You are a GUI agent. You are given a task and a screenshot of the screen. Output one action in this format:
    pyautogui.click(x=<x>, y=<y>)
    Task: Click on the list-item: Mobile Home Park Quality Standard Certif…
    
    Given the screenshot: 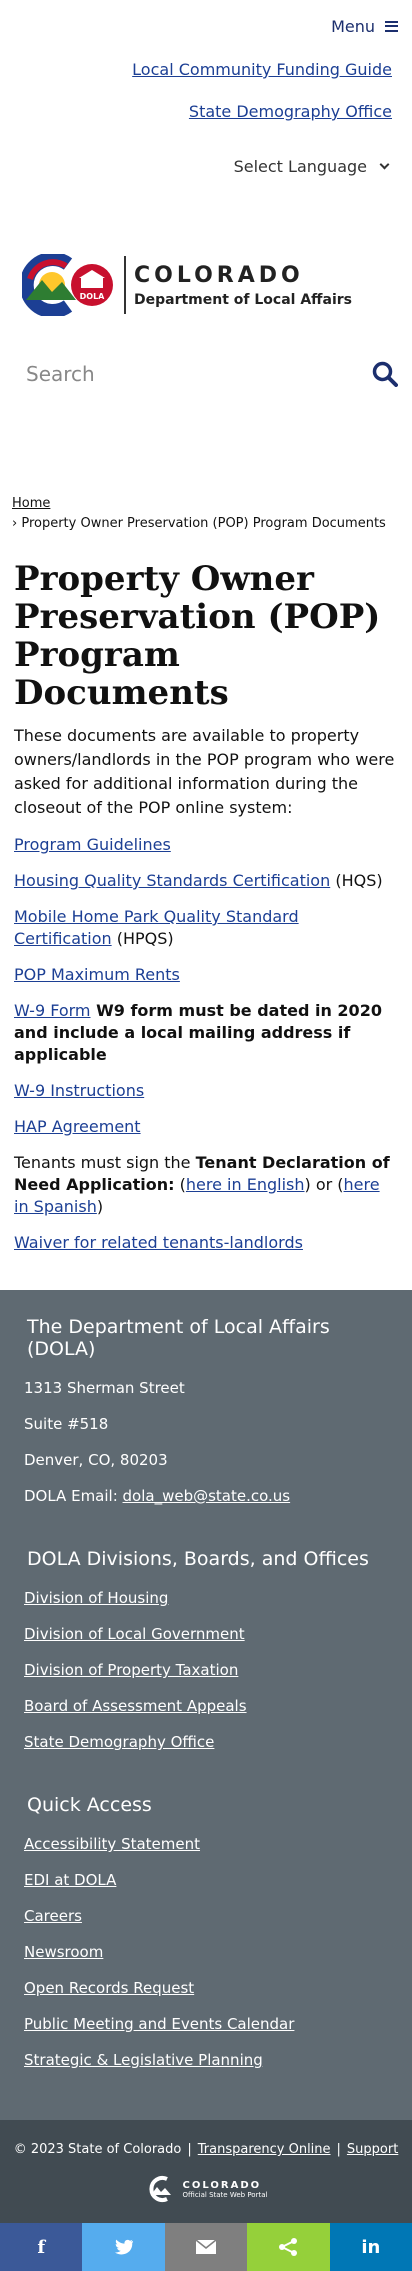 What is the action you would take?
    pyautogui.click(x=206, y=928)
    